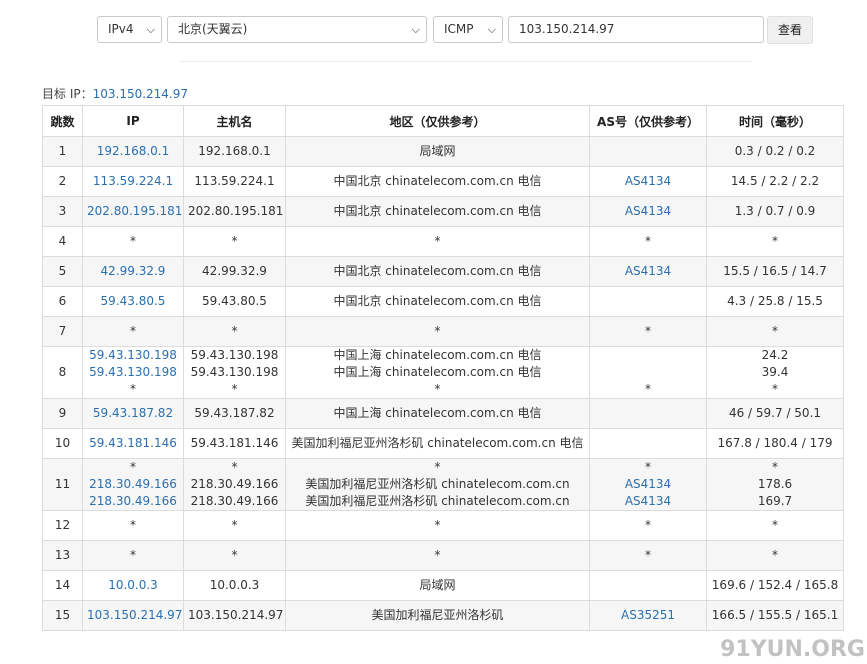  What do you see at coordinates (129, 29) in the screenshot?
I see `ip-version-select: IPv4 ⌵` at bounding box center [129, 29].